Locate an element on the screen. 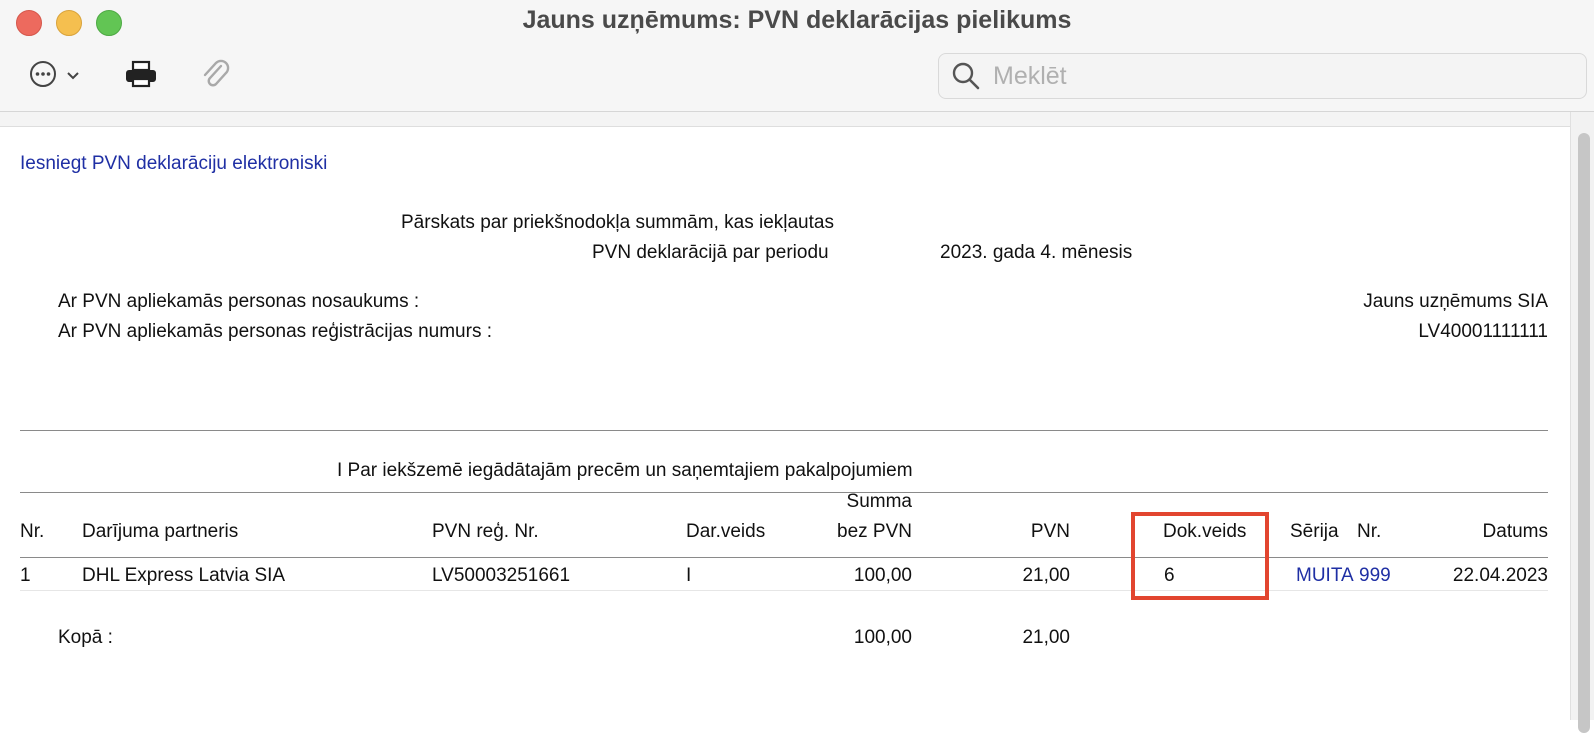  printer-icon is located at coordinates (141, 76).